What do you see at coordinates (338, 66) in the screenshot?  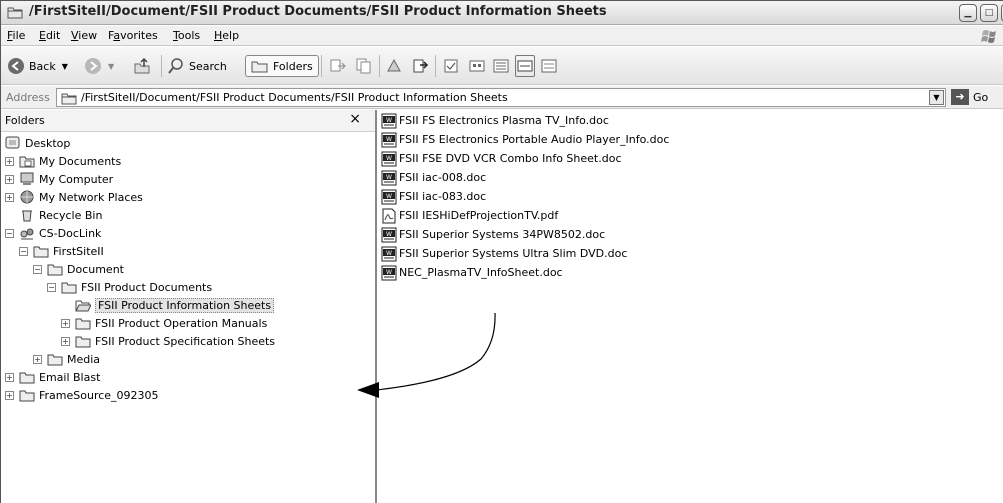 I see `move-to-button` at bounding box center [338, 66].